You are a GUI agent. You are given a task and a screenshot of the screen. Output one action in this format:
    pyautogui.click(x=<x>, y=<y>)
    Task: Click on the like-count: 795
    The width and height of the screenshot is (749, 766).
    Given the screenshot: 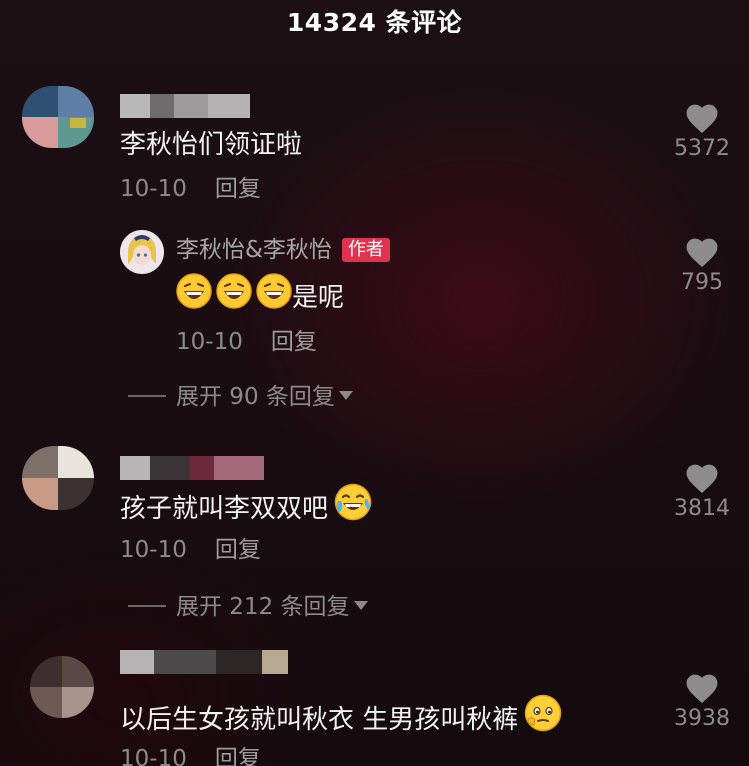 What is the action you would take?
    pyautogui.click(x=702, y=282)
    